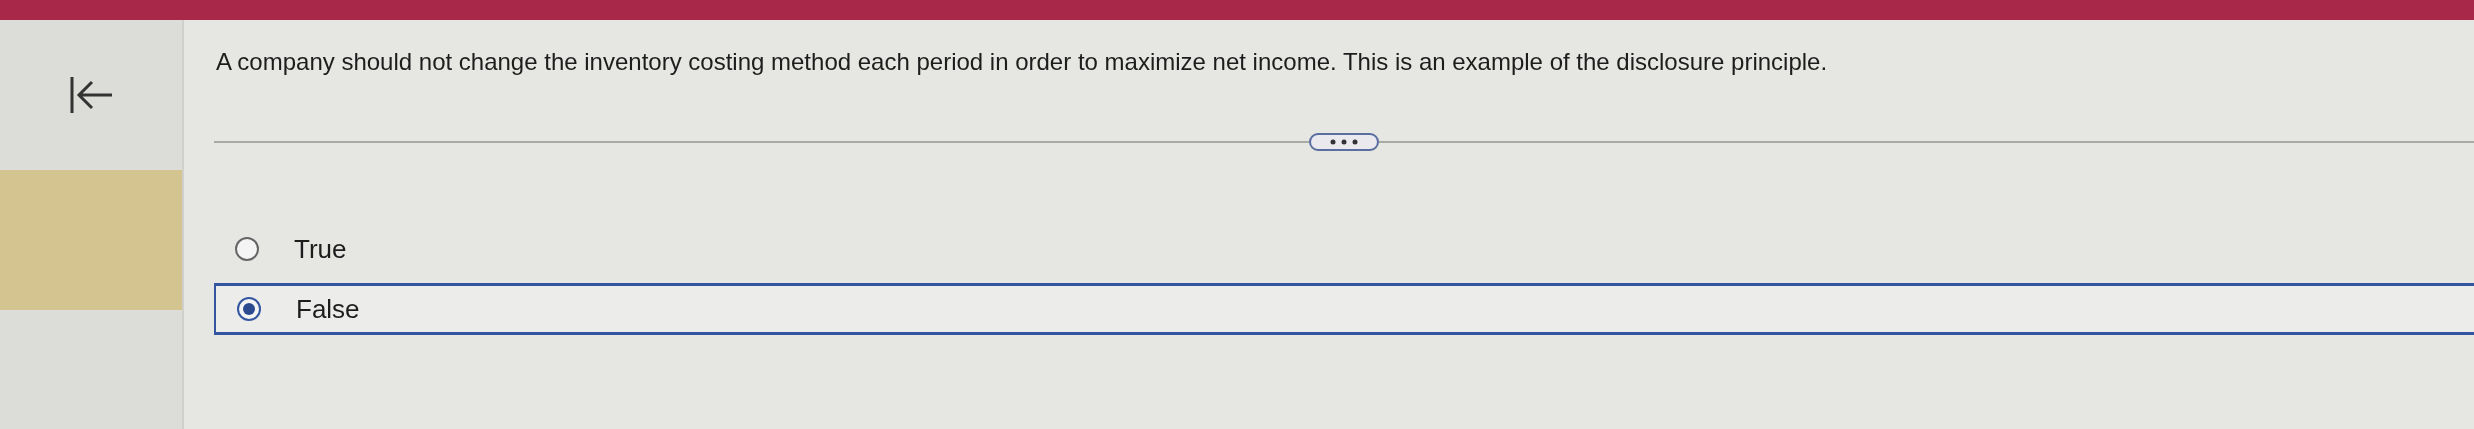 This screenshot has width=2474, height=429. I want to click on answer-option: False, so click(1344, 309).